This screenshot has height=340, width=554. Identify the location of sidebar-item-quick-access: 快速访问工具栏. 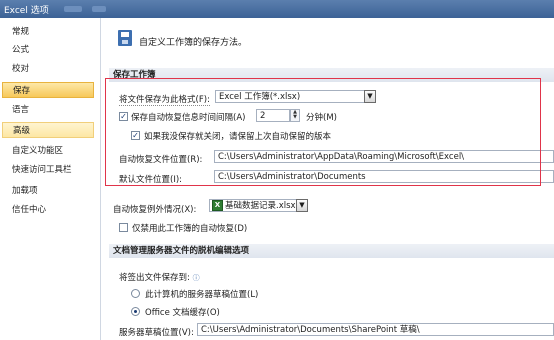
(48, 170).